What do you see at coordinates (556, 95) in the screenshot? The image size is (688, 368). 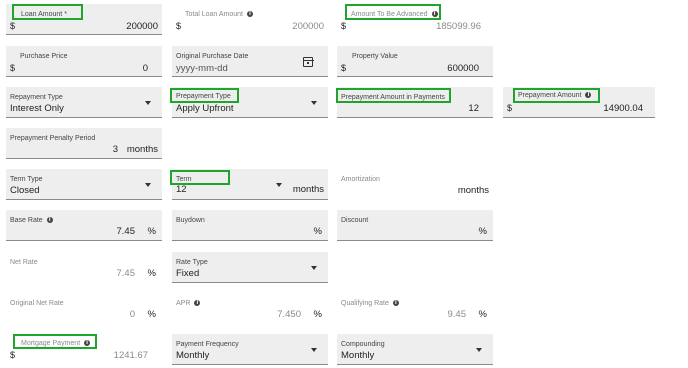 I see `highlight-prepayment-amount` at bounding box center [556, 95].